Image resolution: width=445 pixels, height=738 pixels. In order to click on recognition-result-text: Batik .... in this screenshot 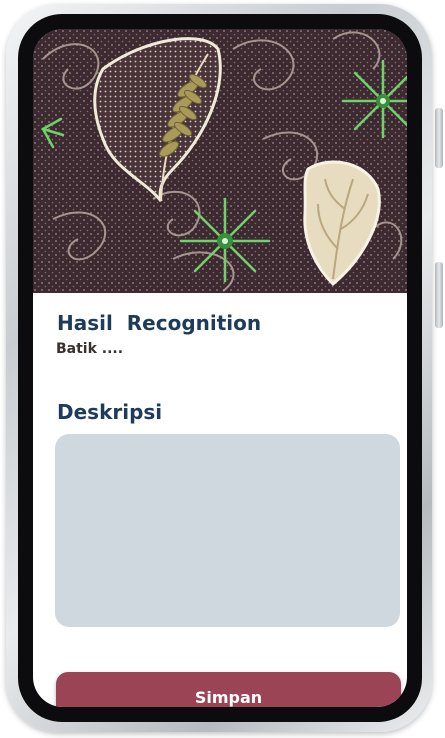, I will do `click(90, 349)`.